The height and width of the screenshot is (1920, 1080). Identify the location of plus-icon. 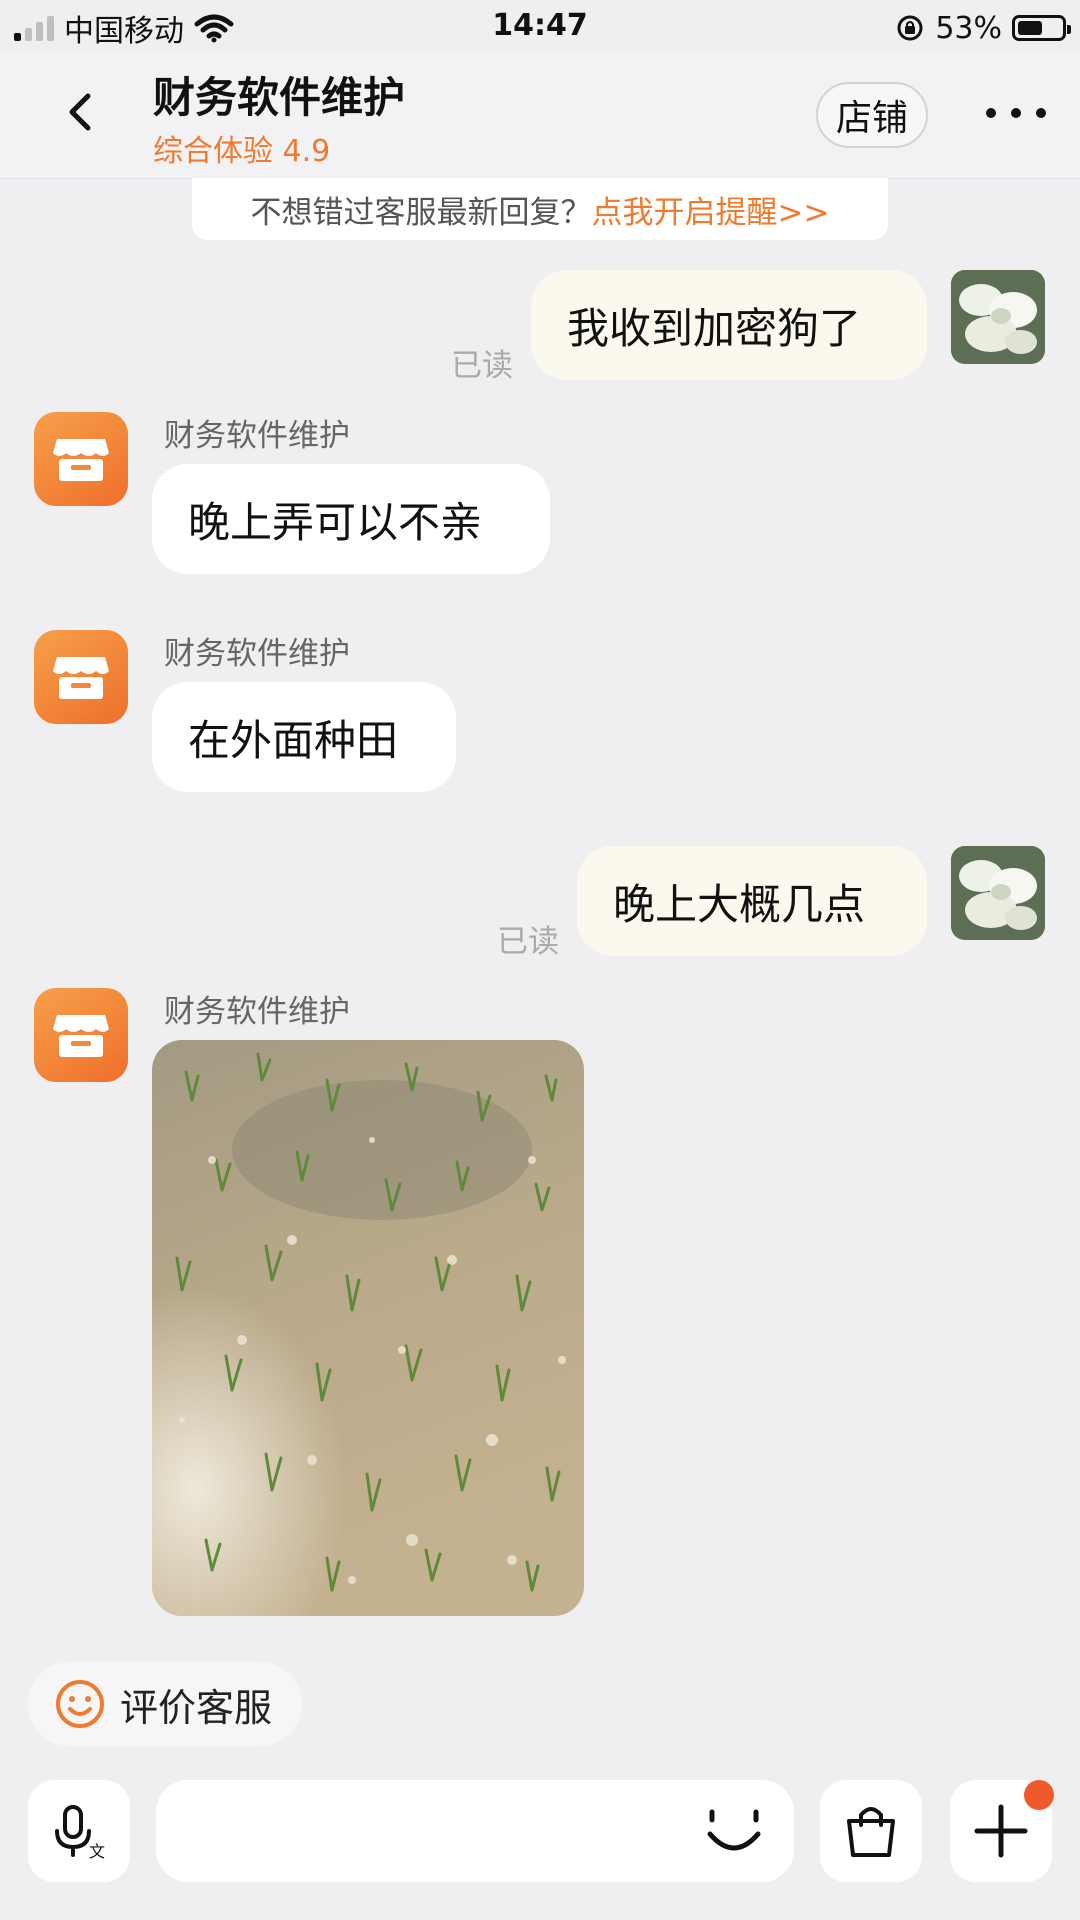
(1001, 1831).